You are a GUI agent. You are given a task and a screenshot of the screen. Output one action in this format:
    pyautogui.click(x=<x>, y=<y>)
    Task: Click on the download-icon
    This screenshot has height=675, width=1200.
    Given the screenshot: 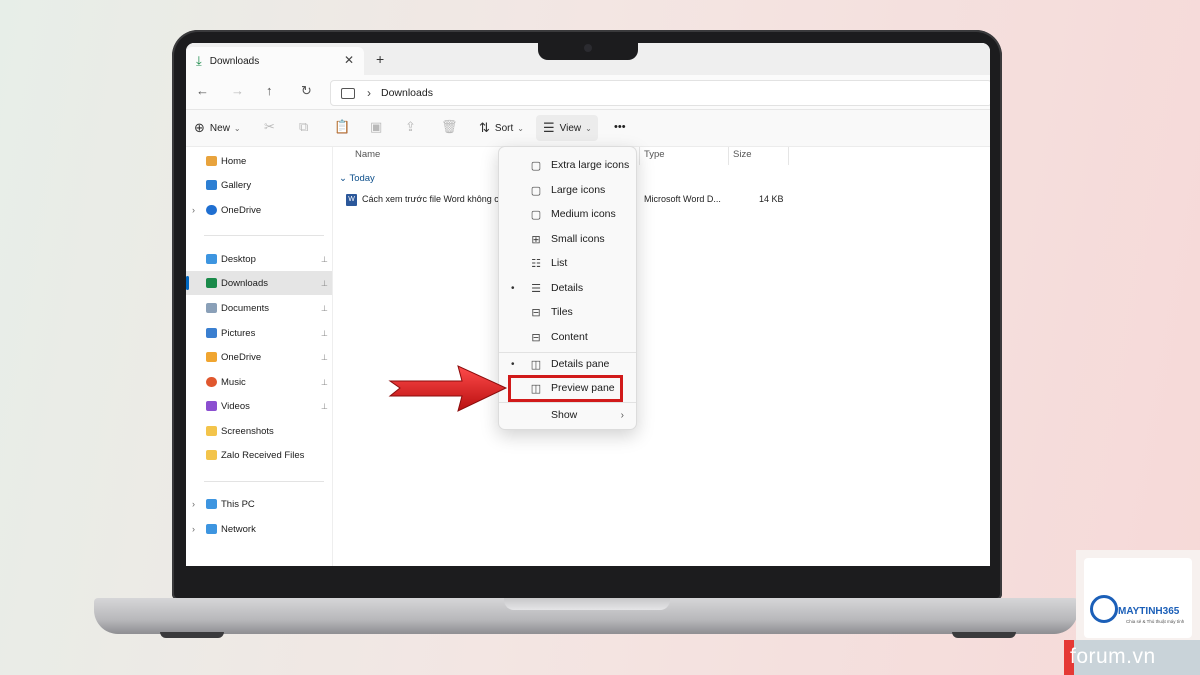 What is the action you would take?
    pyautogui.click(x=211, y=283)
    